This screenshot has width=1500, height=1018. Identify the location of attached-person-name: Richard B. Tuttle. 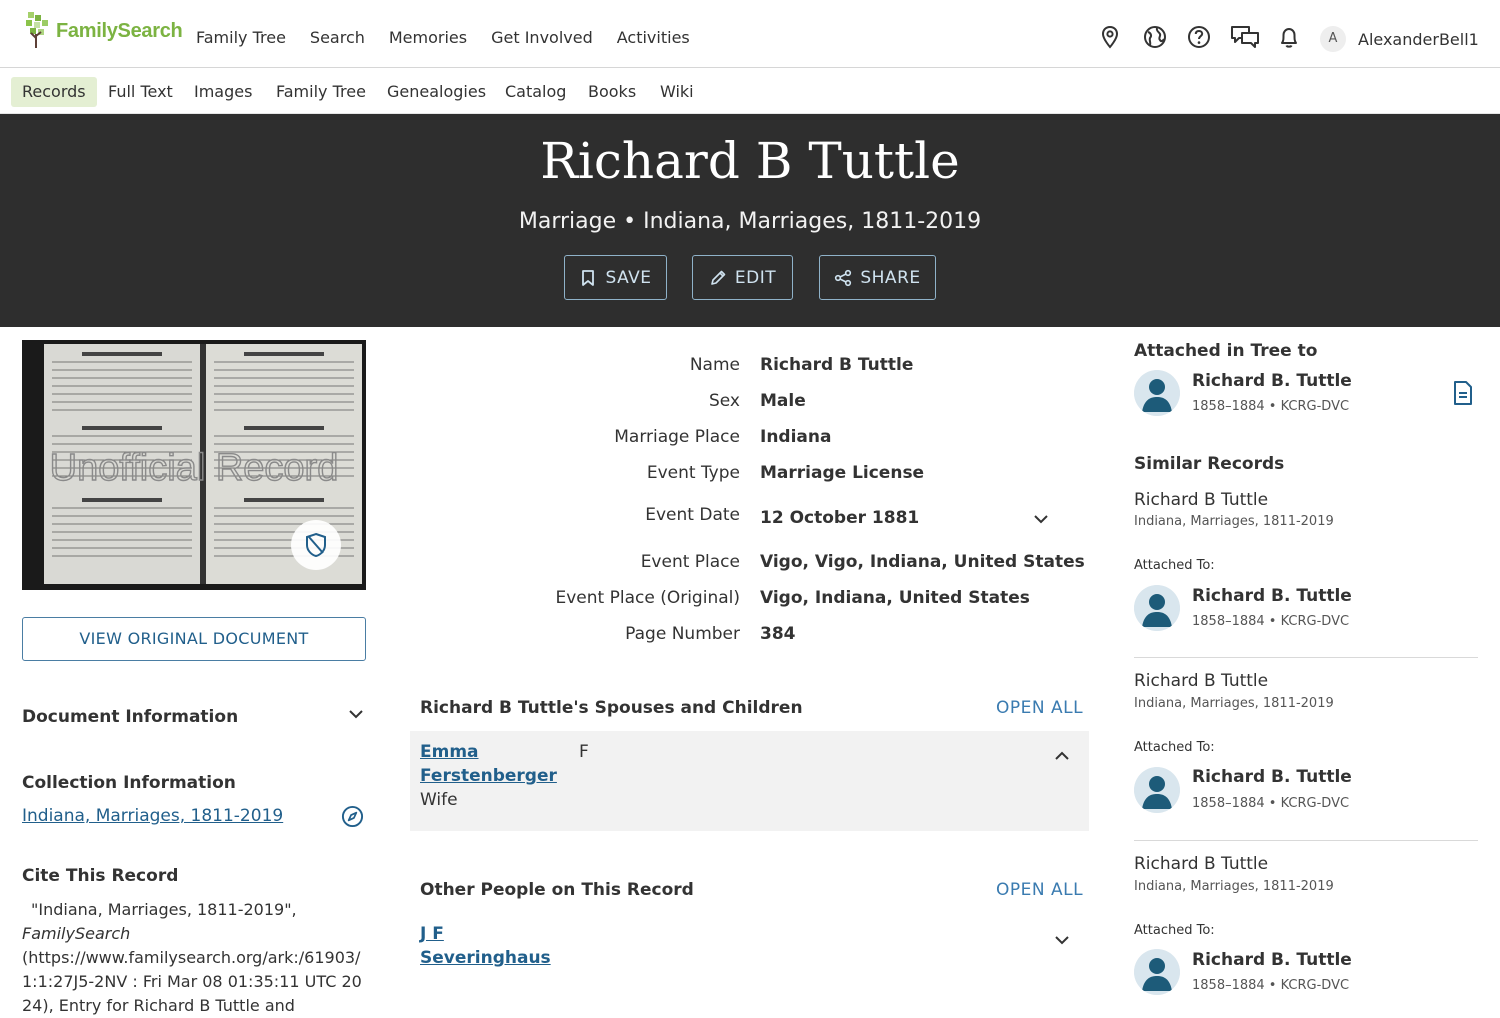
(1272, 381).